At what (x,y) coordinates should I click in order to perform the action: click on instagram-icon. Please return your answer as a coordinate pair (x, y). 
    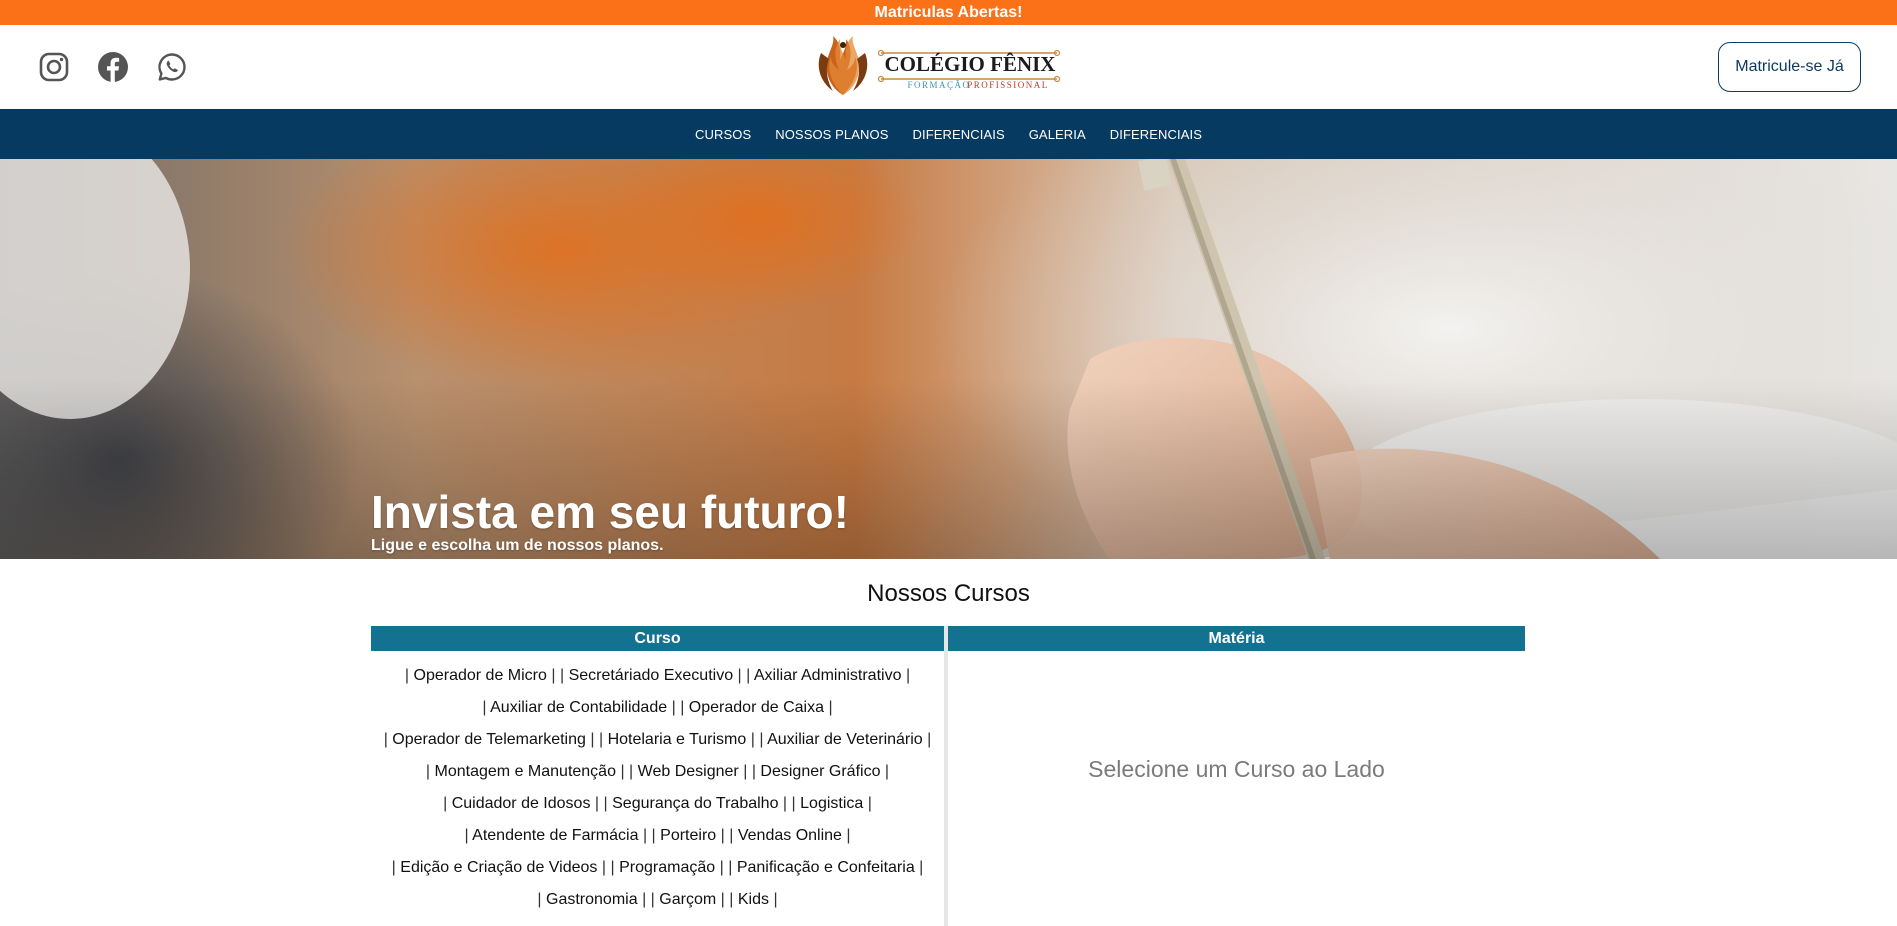
    Looking at the image, I should click on (54, 67).